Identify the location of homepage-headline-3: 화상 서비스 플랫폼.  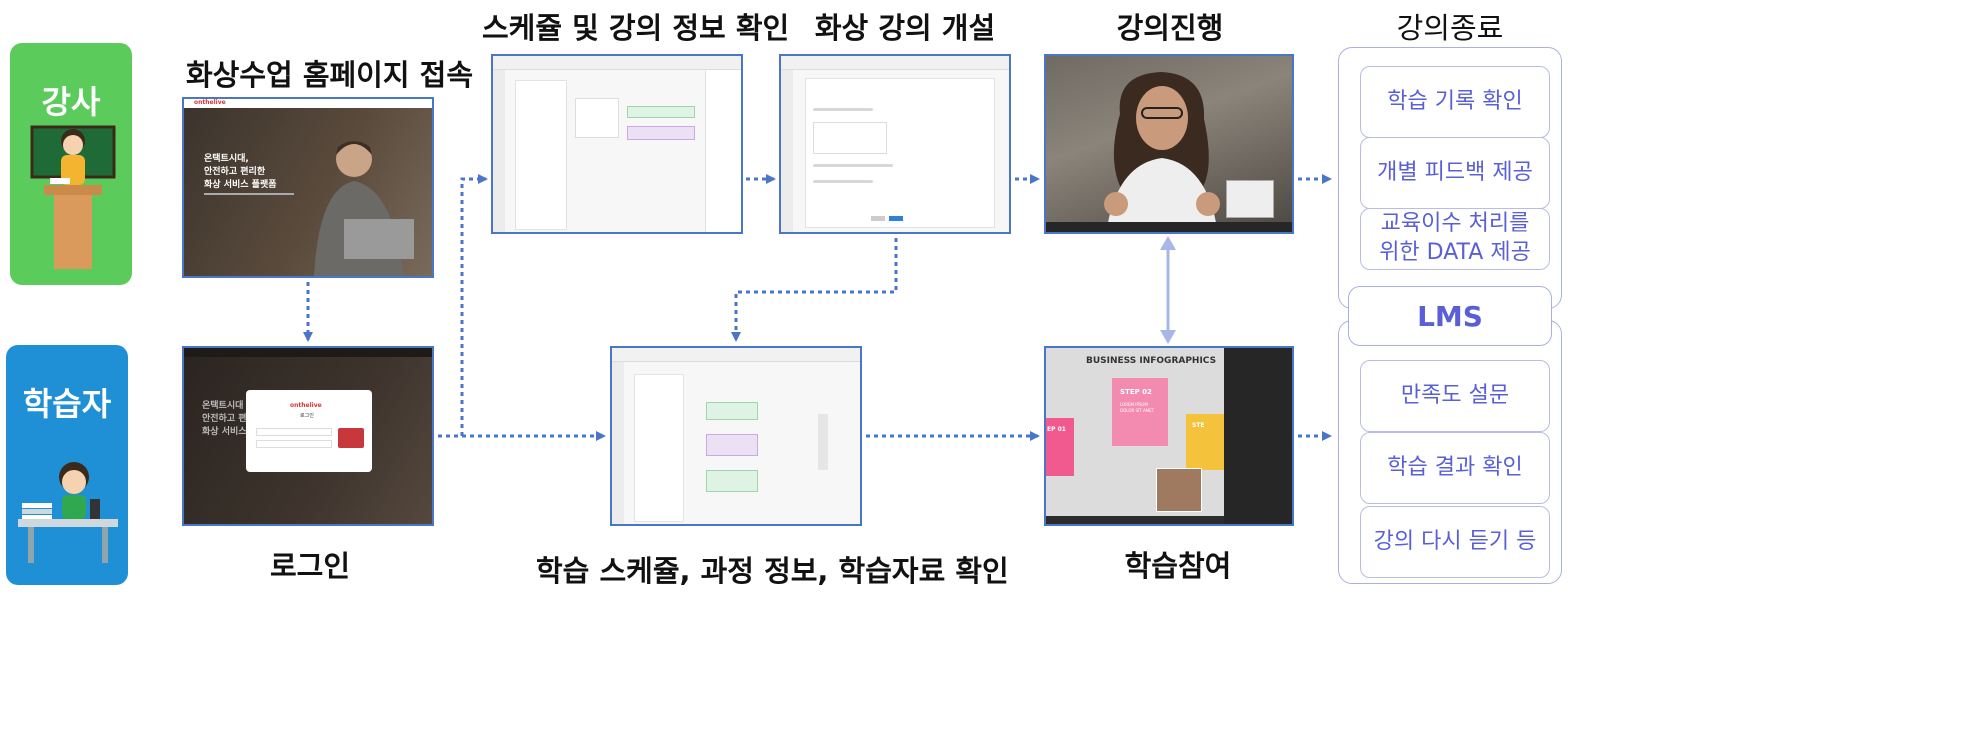
(240, 185).